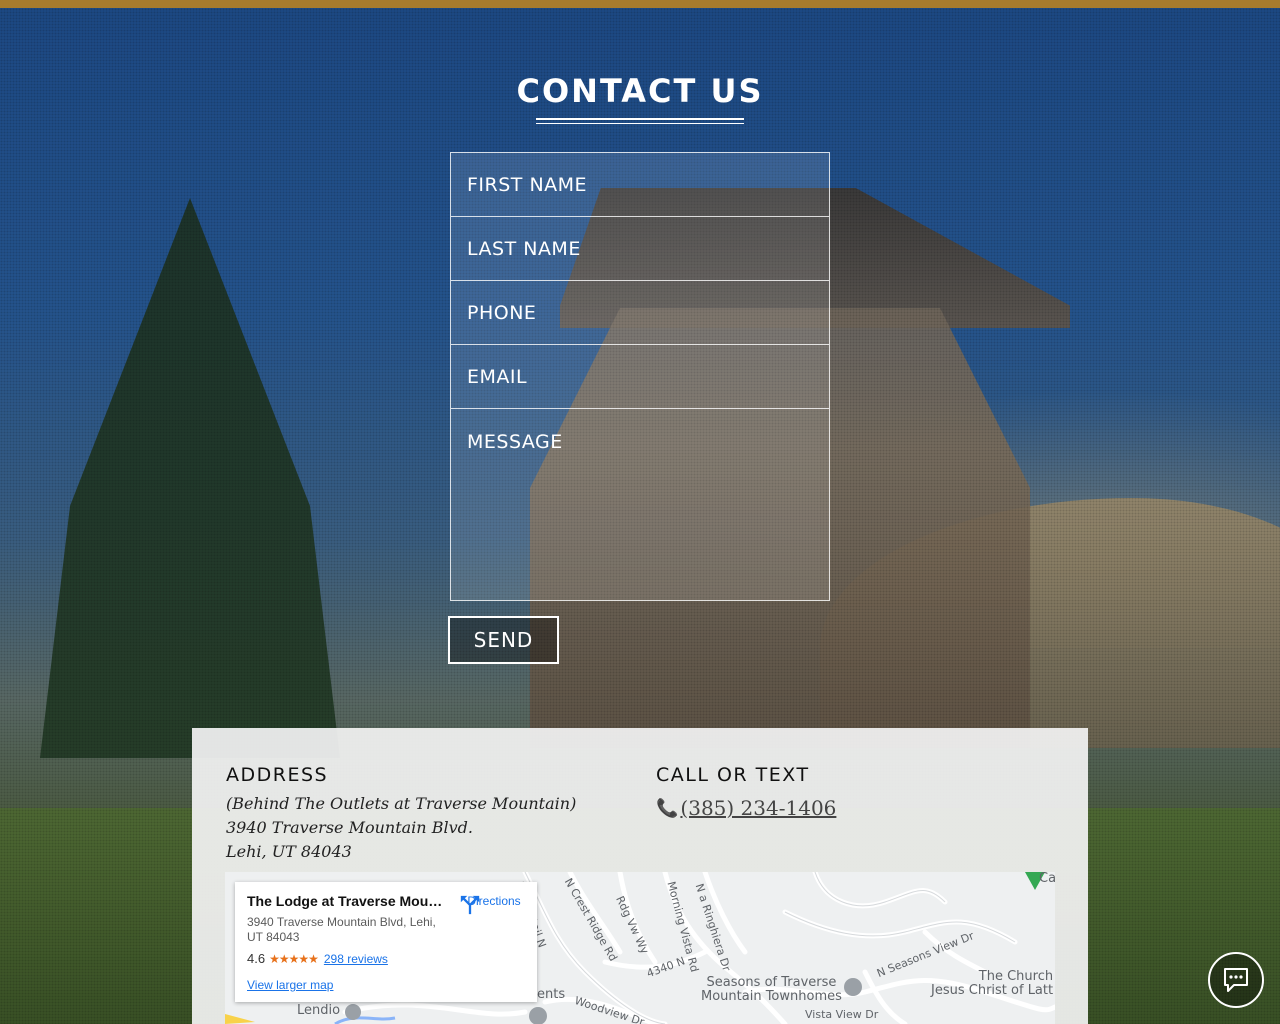 This screenshot has height=1024, width=1280. What do you see at coordinates (356, 959) in the screenshot?
I see `reviews-link: 298 reviews` at bounding box center [356, 959].